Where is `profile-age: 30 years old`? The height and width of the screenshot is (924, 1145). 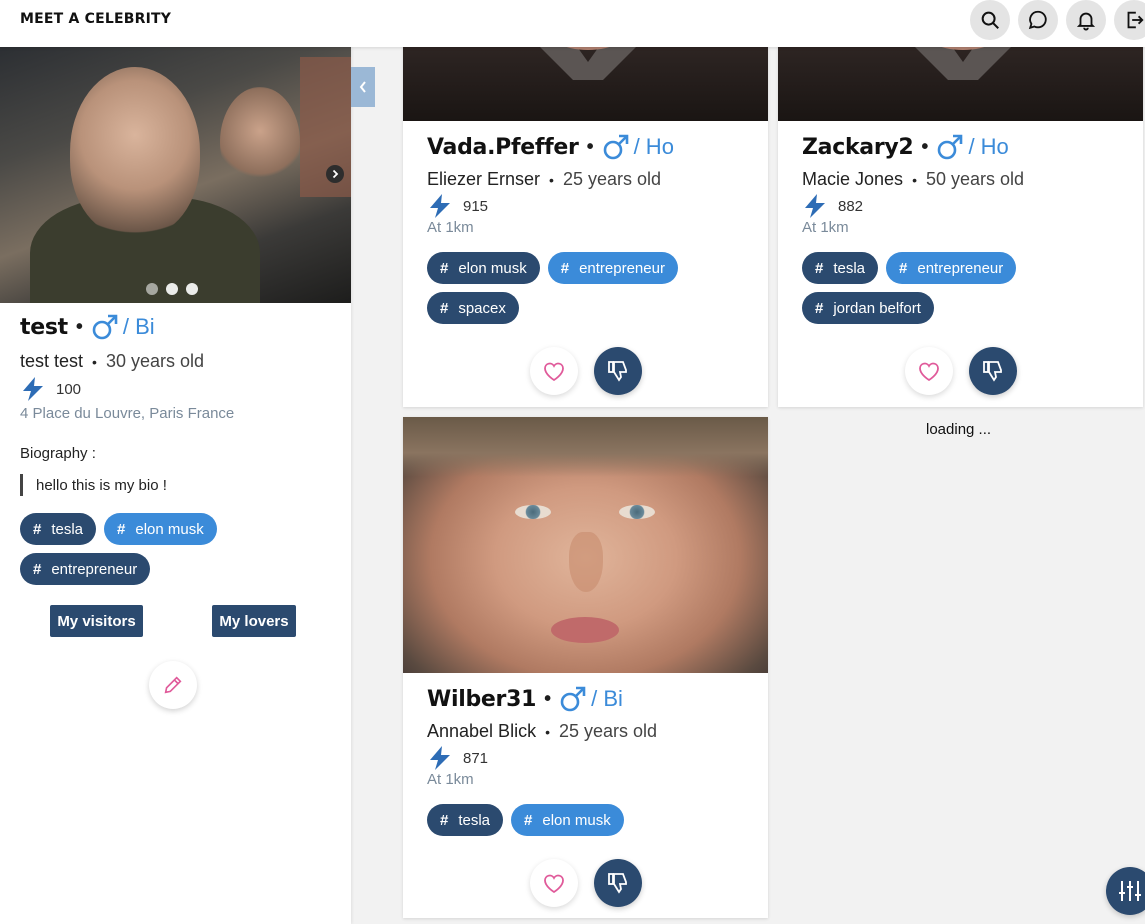
profile-age: 30 years old is located at coordinates (154, 361).